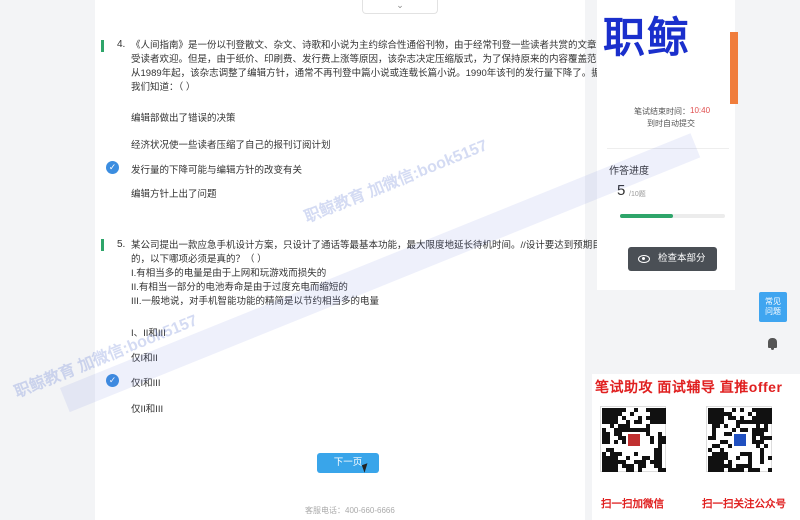 This screenshot has height=520, width=800. Describe the element at coordinates (632, 504) in the screenshot. I see `ad-caption-wechat: 扫一扫加微信` at that location.